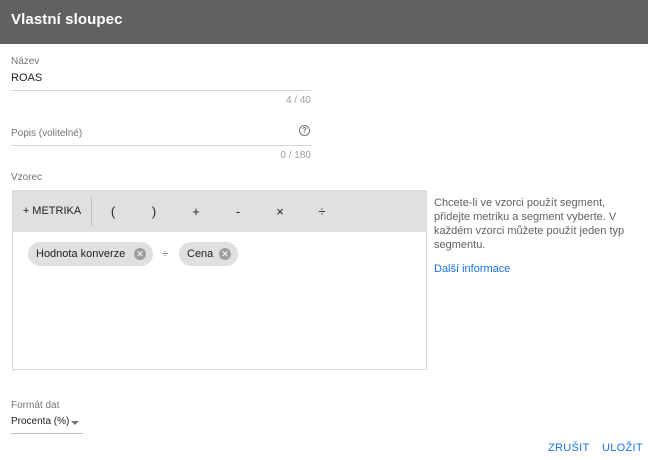 The width and height of the screenshot is (648, 460). I want to click on dialog-title: Vlastní sloupec, so click(67, 19).